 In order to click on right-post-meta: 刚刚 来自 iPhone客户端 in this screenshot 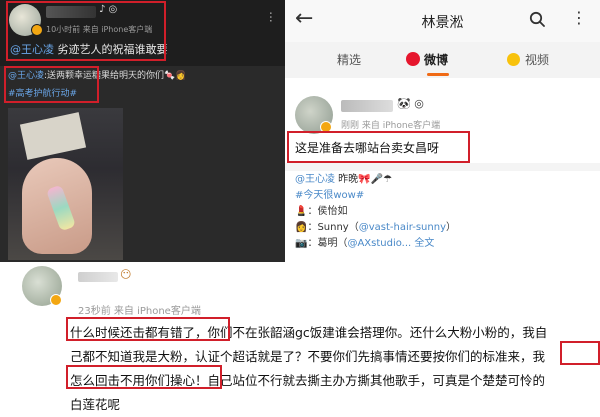, I will do `click(391, 126)`.